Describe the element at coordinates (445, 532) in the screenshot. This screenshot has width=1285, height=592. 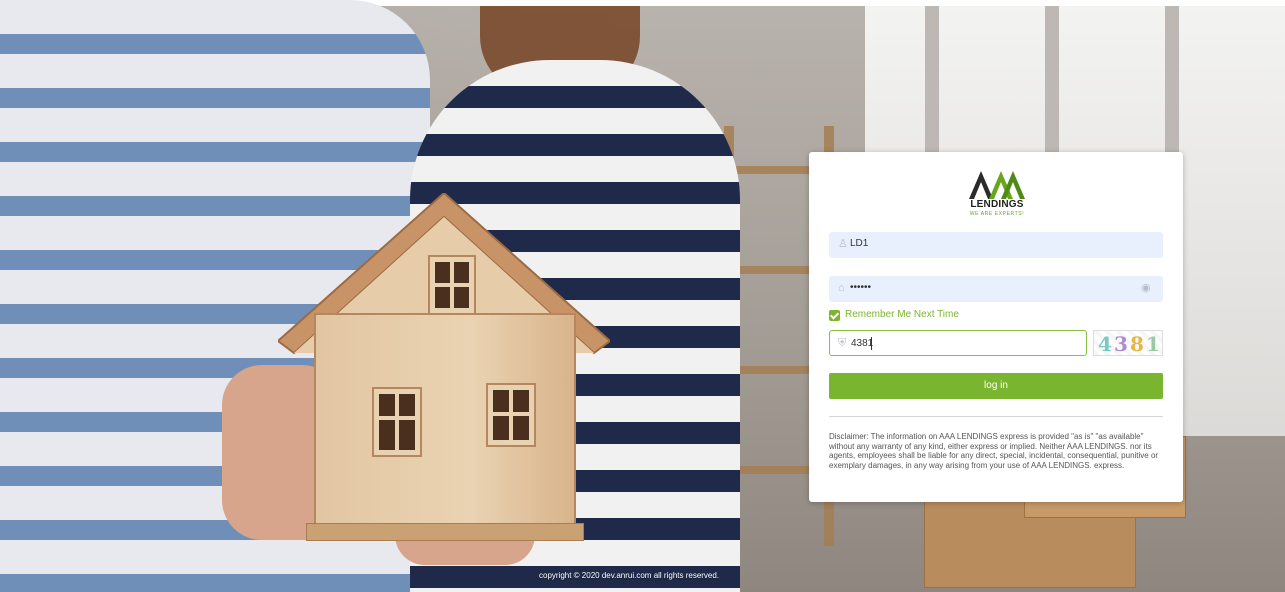
I see `house-base` at that location.